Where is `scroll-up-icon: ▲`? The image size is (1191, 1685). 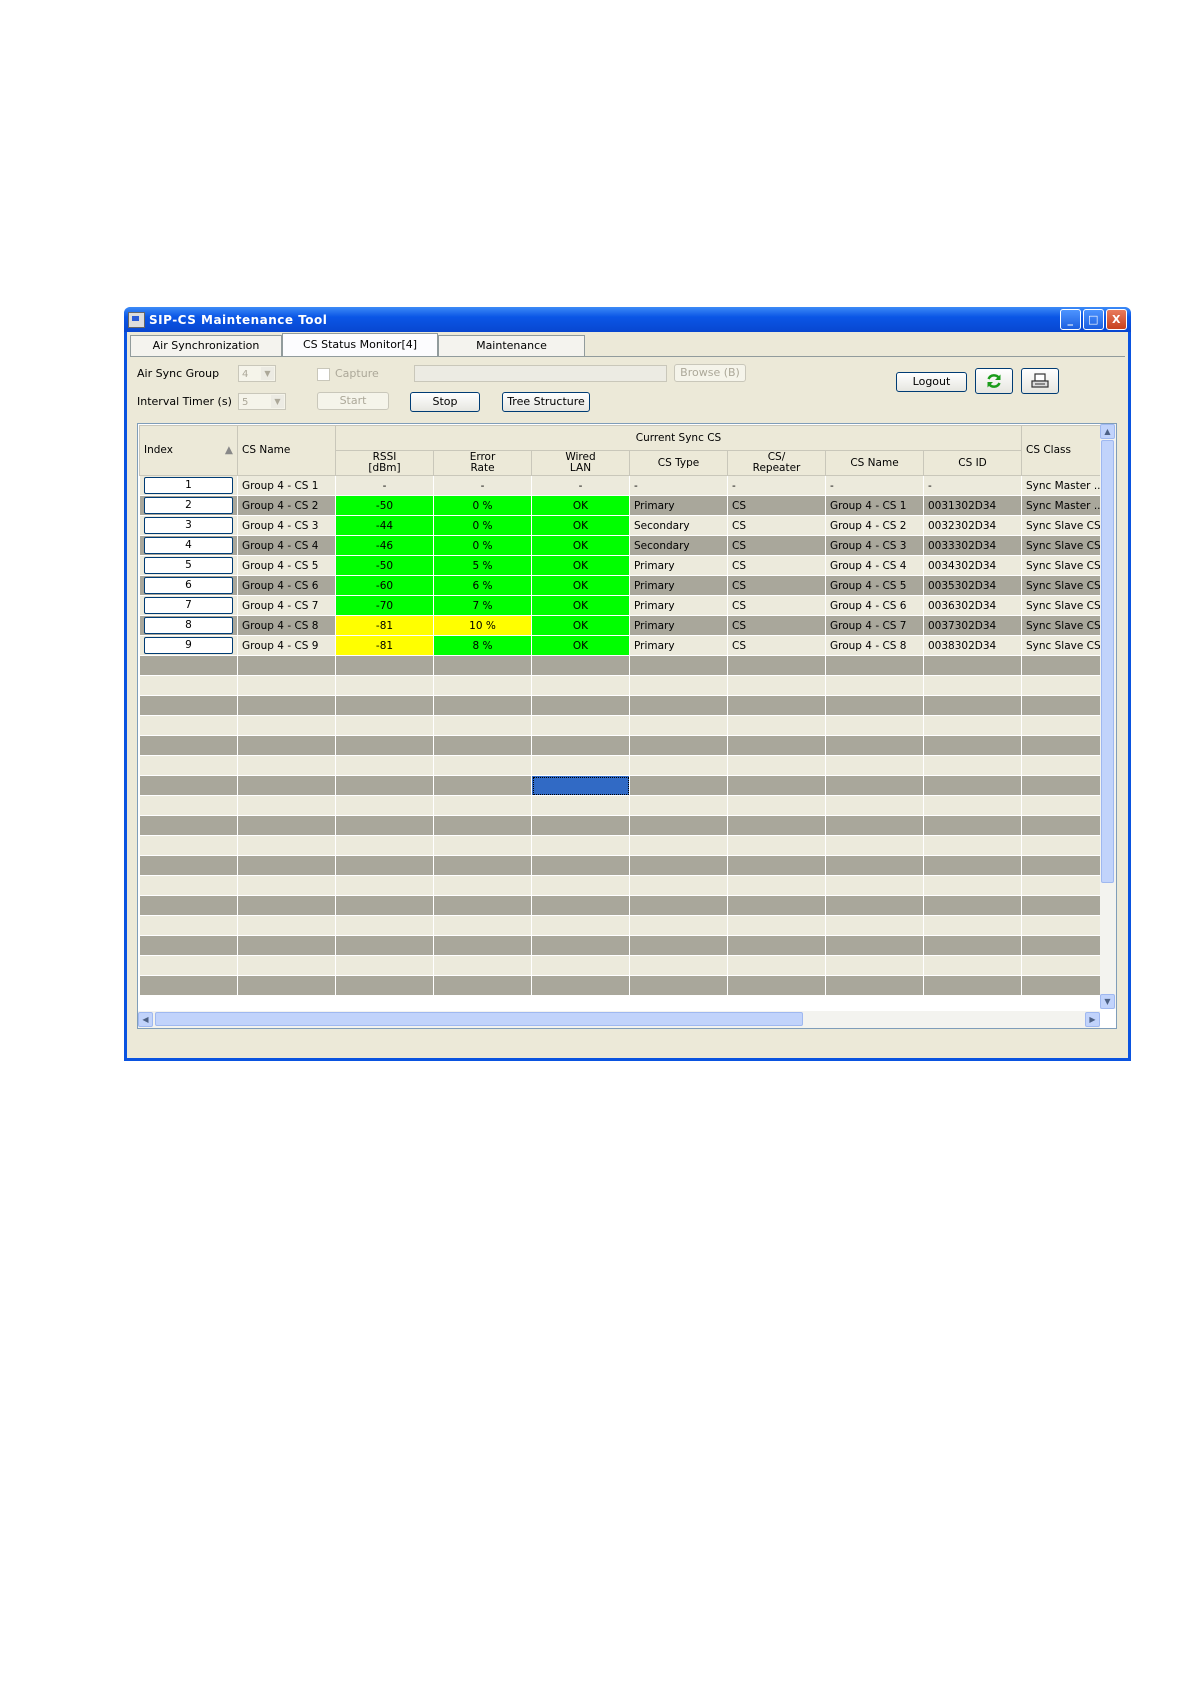
scroll-up-icon: ▲ is located at coordinates (1107, 431).